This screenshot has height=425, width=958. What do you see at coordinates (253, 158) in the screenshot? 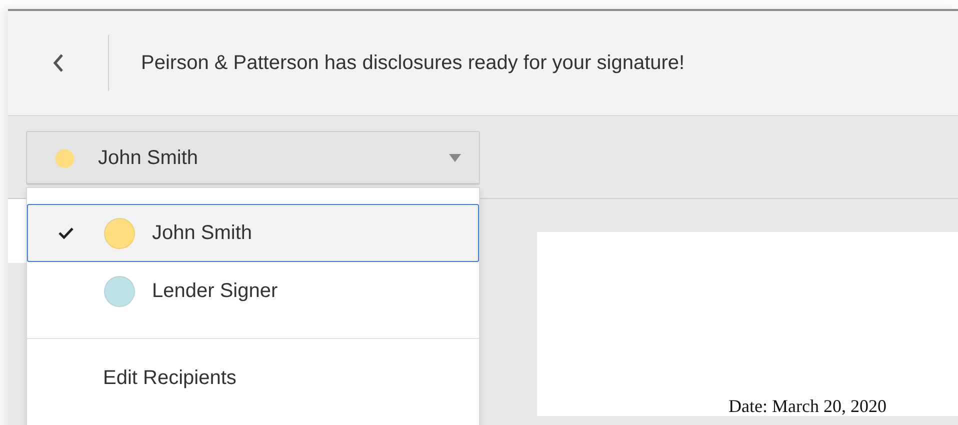
I see `recipient-dropdown: John Smith` at bounding box center [253, 158].